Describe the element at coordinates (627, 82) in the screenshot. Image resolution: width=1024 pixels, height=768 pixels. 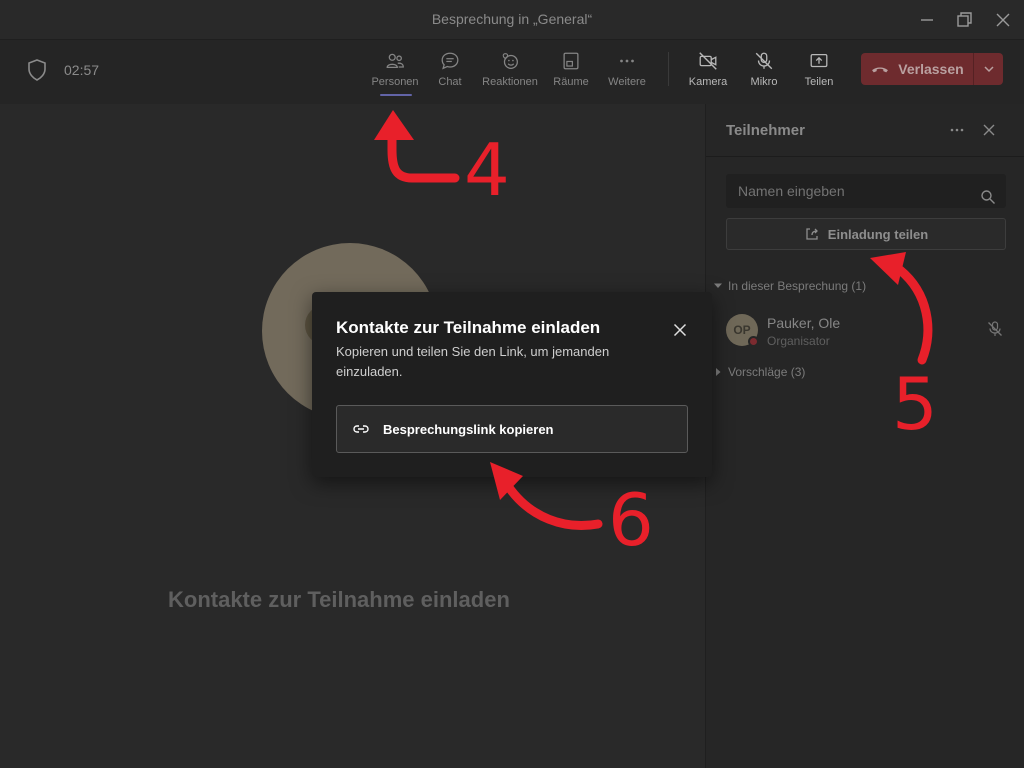
I see `more-label: Weitere` at that location.